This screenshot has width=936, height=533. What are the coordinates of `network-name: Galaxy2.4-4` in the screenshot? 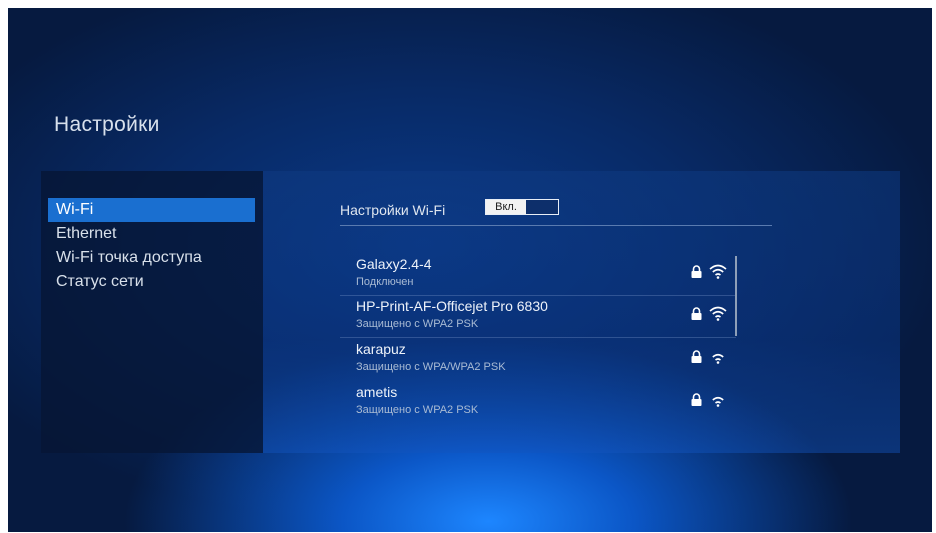 It's located at (394, 264).